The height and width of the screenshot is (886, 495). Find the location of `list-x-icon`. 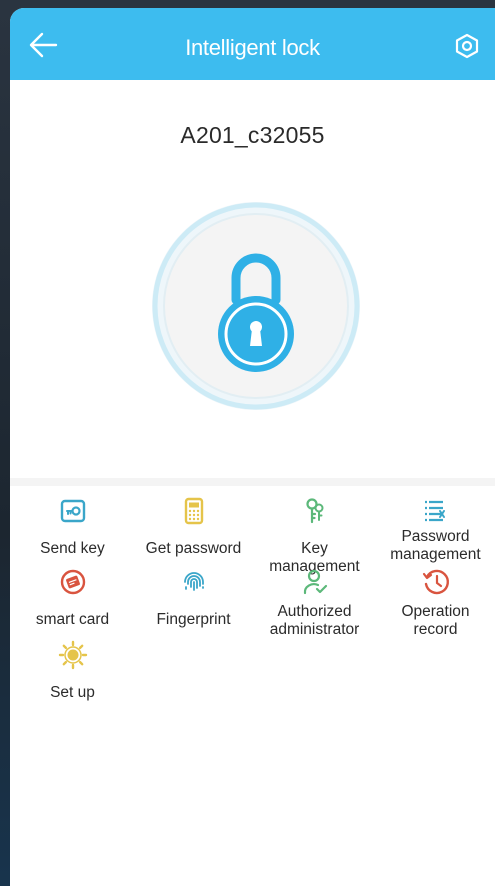

list-x-icon is located at coordinates (435, 511).